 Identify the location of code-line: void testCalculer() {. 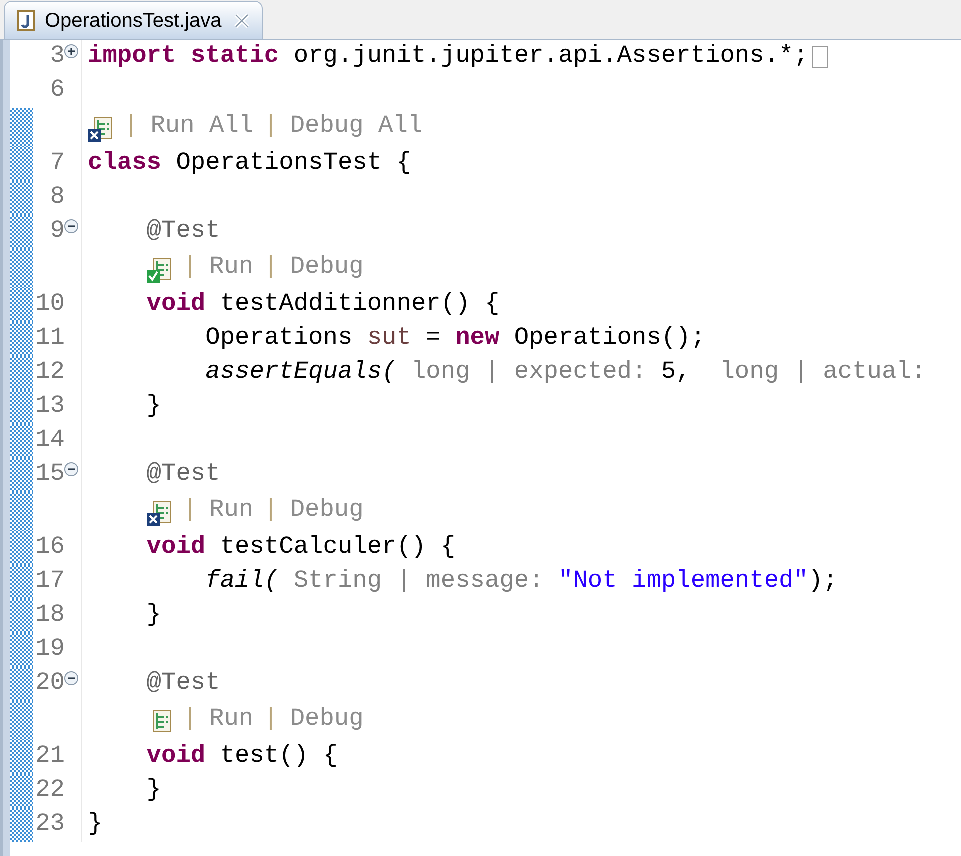
(301, 547).